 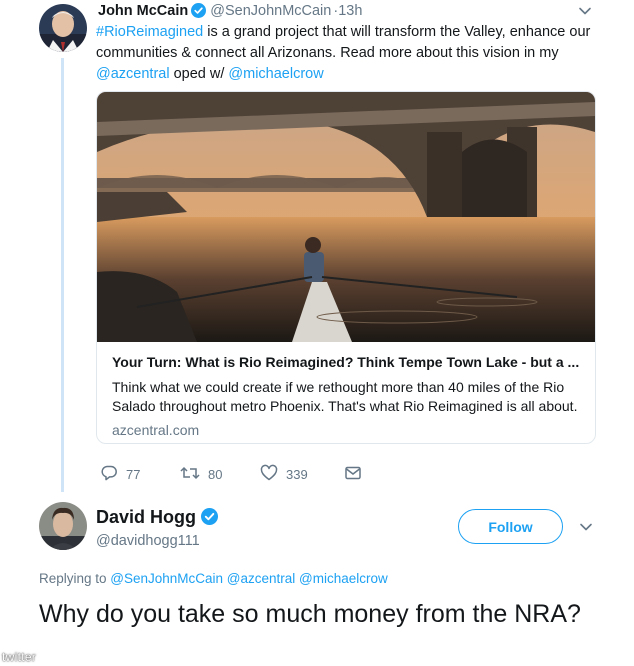 What do you see at coordinates (215, 474) in the screenshot?
I see `retweet-count: 80` at bounding box center [215, 474].